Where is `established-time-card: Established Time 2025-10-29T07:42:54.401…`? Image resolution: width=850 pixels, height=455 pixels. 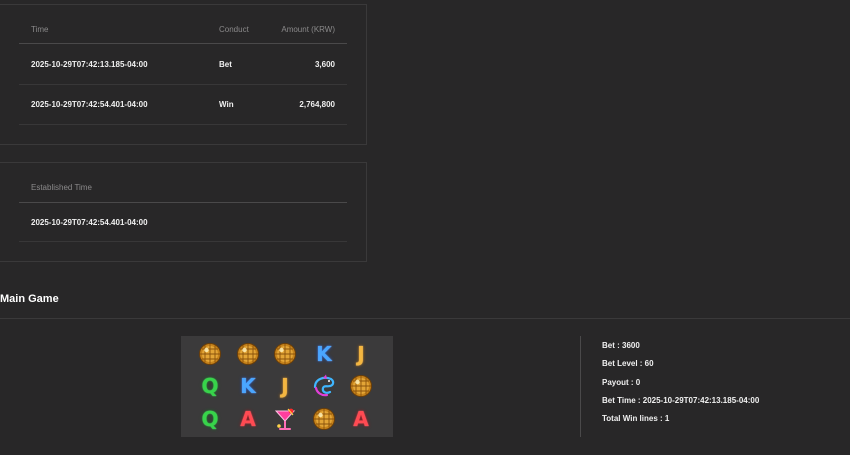 established-time-card: Established Time 2025-10-29T07:42:54.401… is located at coordinates (183, 212).